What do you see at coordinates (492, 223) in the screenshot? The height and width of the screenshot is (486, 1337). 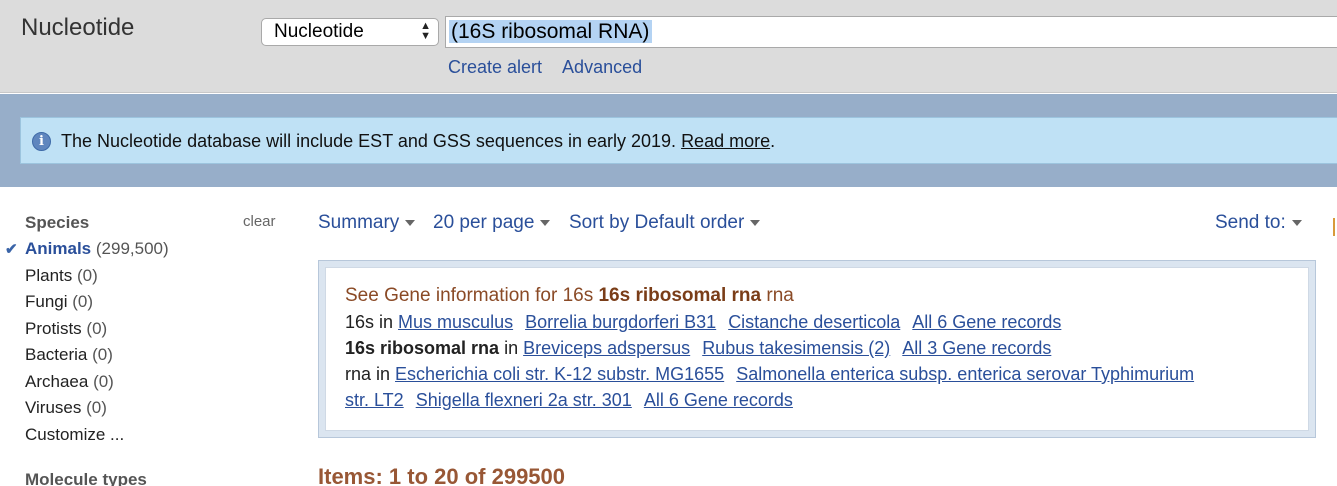 I see `per-page-dropdown: 20 per page` at bounding box center [492, 223].